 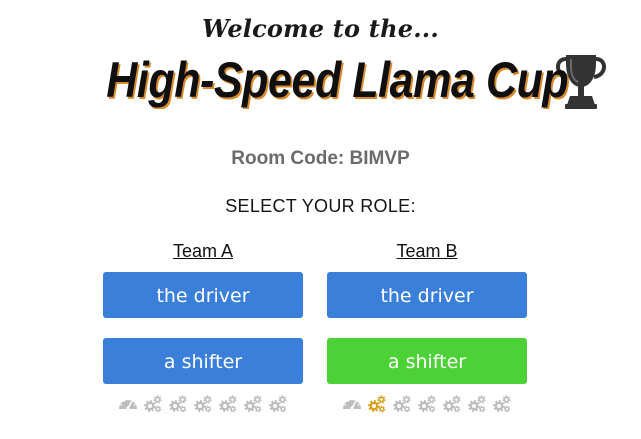 I want to click on team-b-shifter-button: a shifter, so click(x=427, y=361).